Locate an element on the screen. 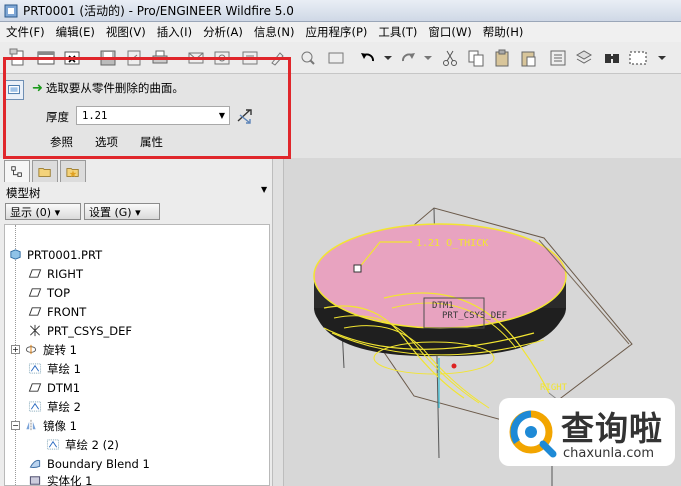 Image resolution: width=681 pixels, height=486 pixels. open-window-icon is located at coordinates (46, 58).